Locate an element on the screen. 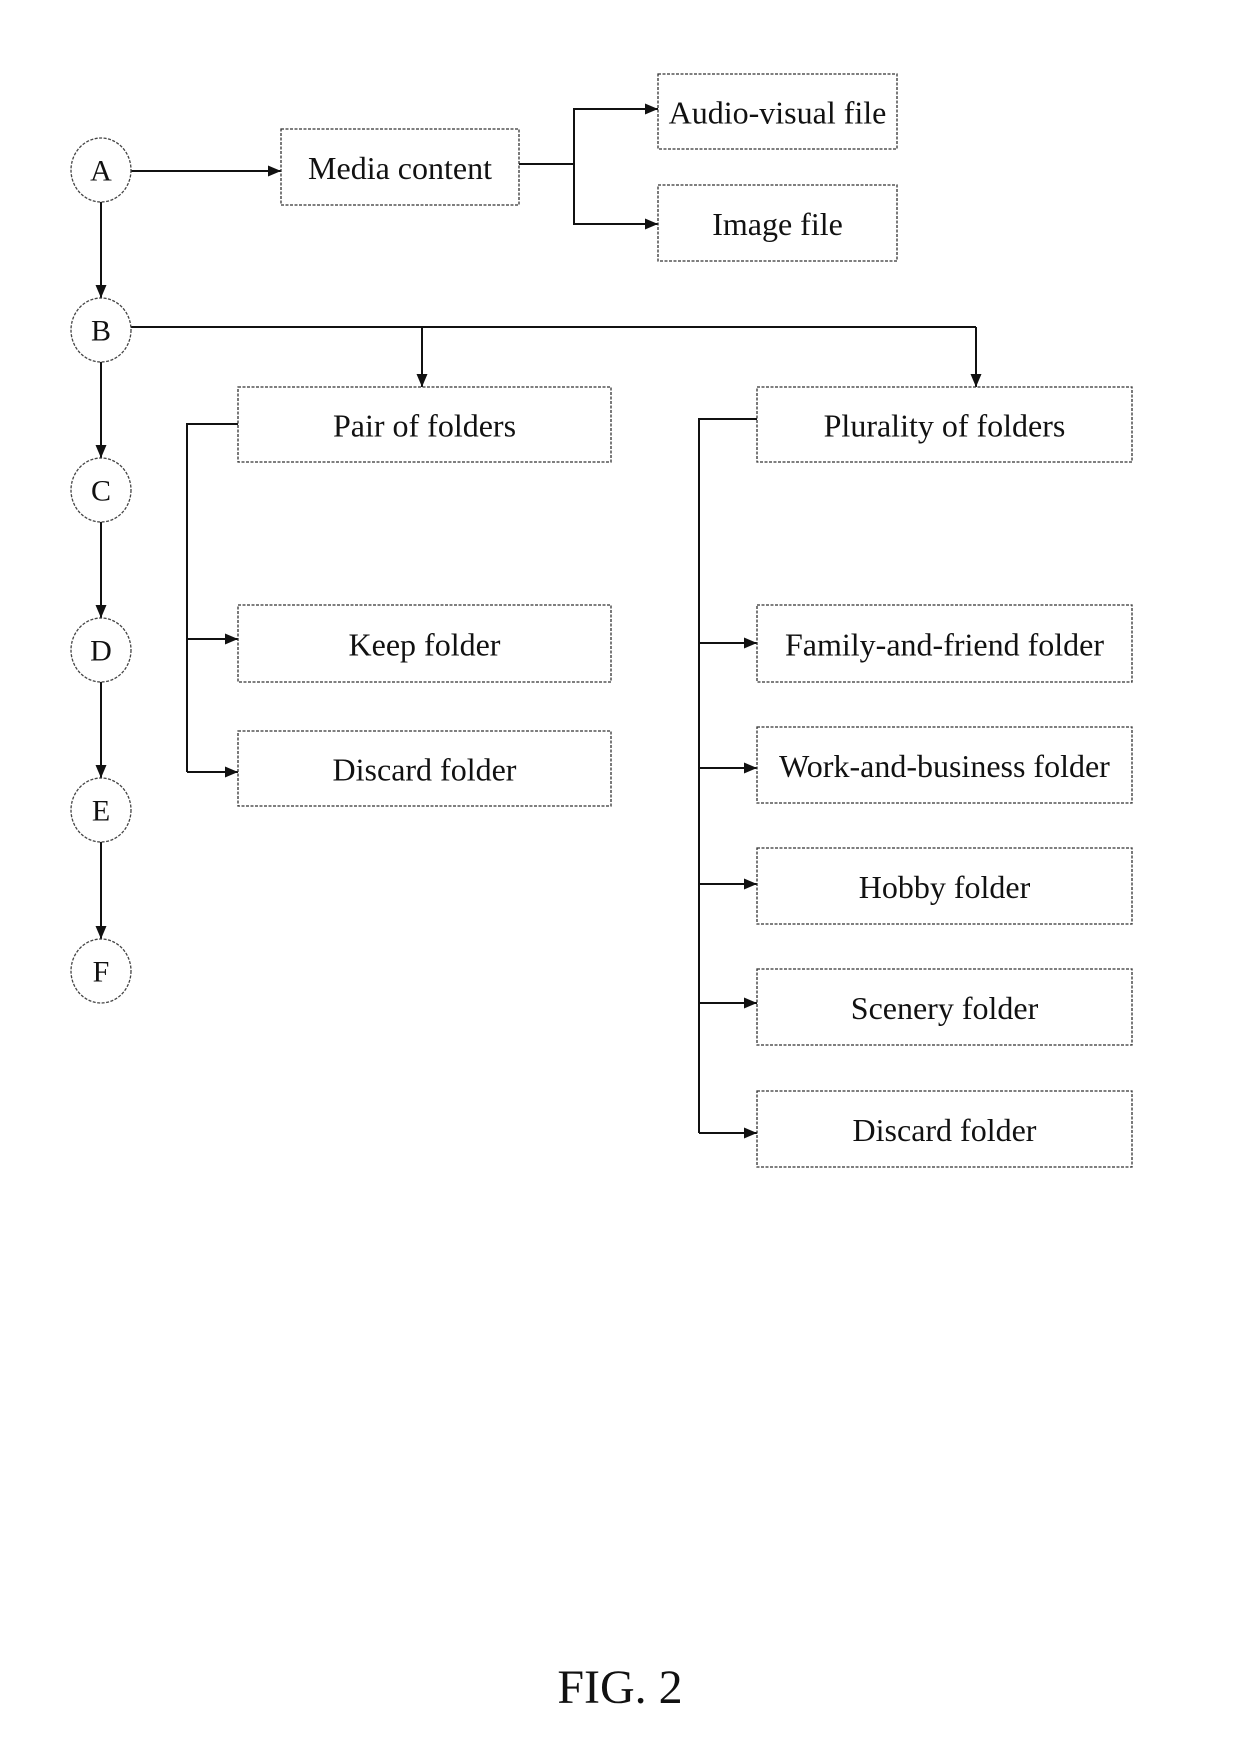  discard-folder-pair-label: Discard folder is located at coordinates (425, 770).